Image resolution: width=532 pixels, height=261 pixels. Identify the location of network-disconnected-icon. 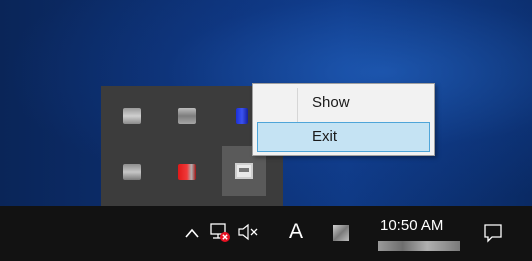
(220, 232).